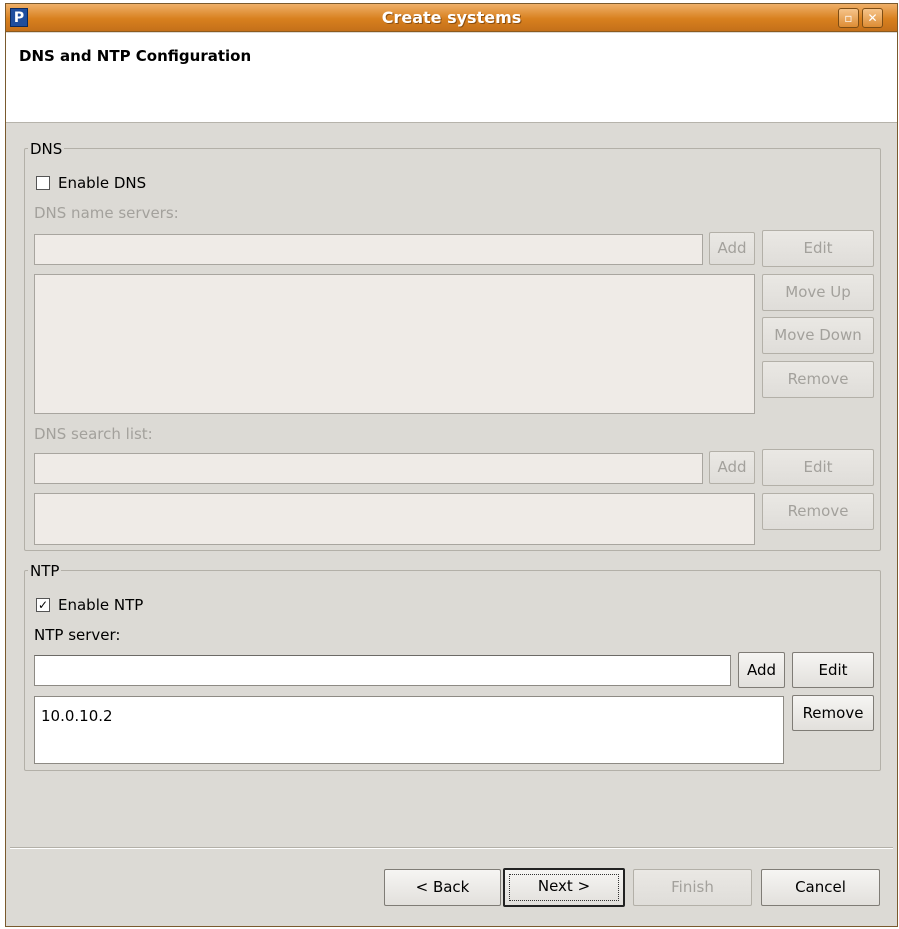 Image resolution: width=899 pixels, height=929 pixels. I want to click on enable-ntp-checkbox: ✓ Enable NTP, so click(89, 605).